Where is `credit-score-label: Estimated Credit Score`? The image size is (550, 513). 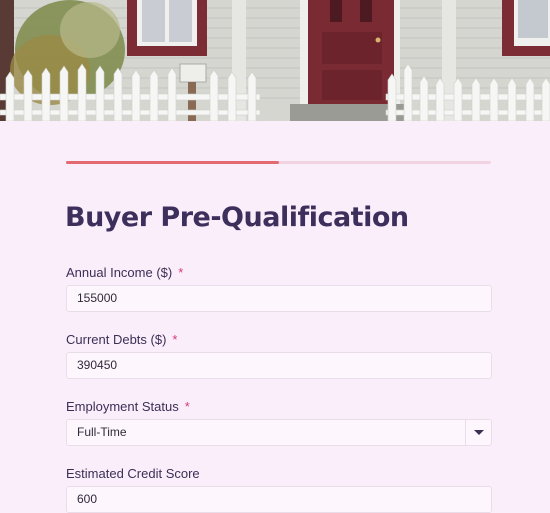 credit-score-label: Estimated Credit Score is located at coordinates (133, 473).